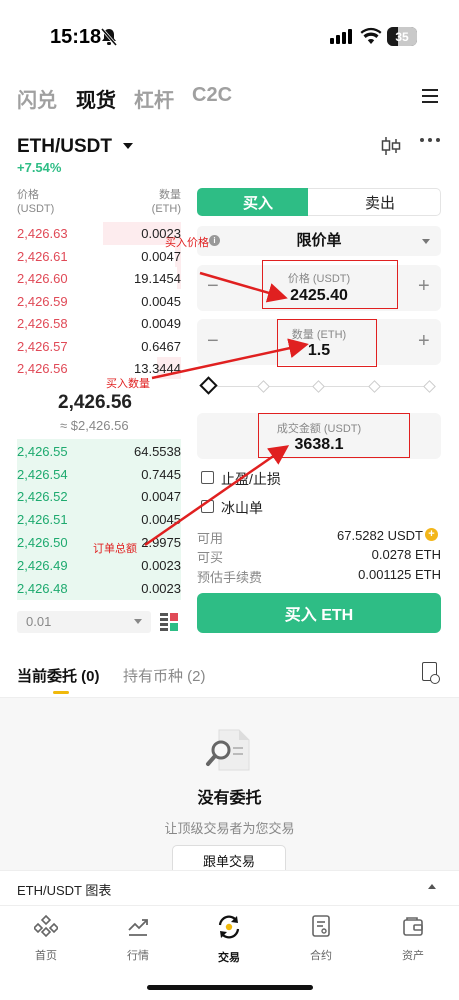  Describe the element at coordinates (435, 679) in the screenshot. I see `clock-icon` at that location.